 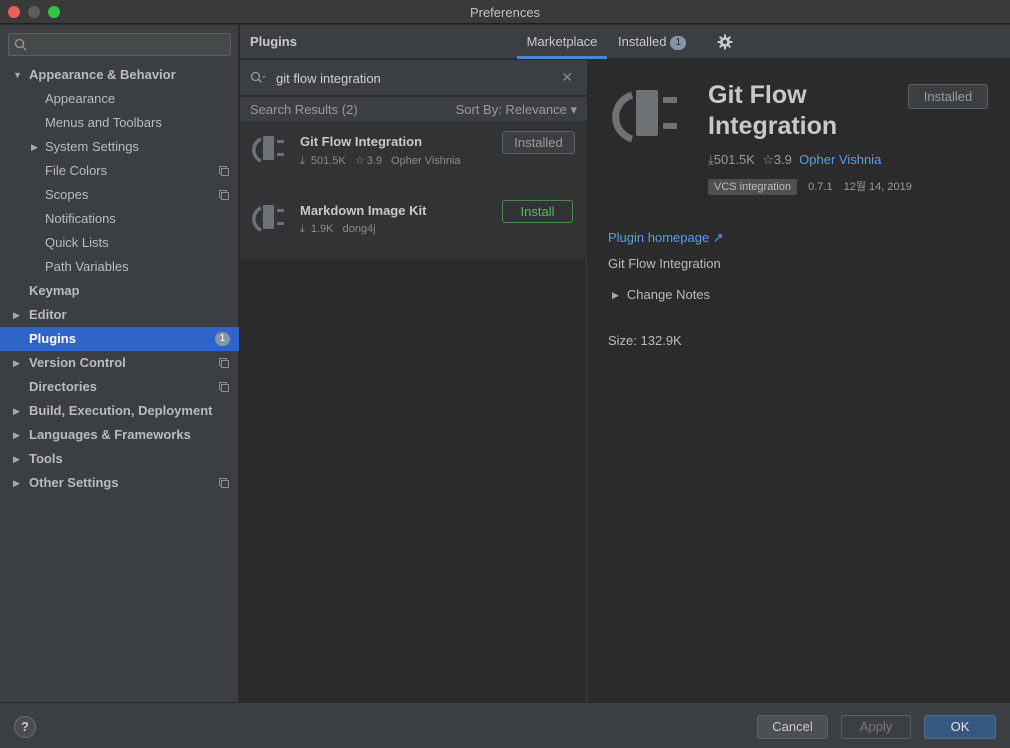 What do you see at coordinates (54, 290) in the screenshot?
I see `sidebar-item-label: Keymap` at bounding box center [54, 290].